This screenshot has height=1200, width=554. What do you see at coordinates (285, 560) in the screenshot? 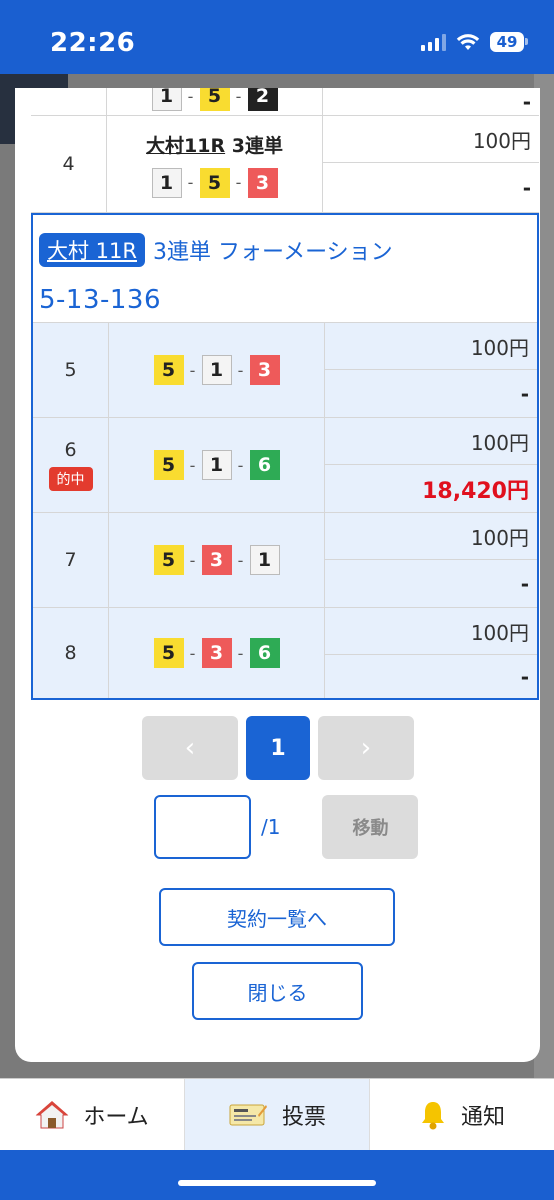
I see `table-row: 7 5 - 3 - 1 100円 -` at bounding box center [285, 560].